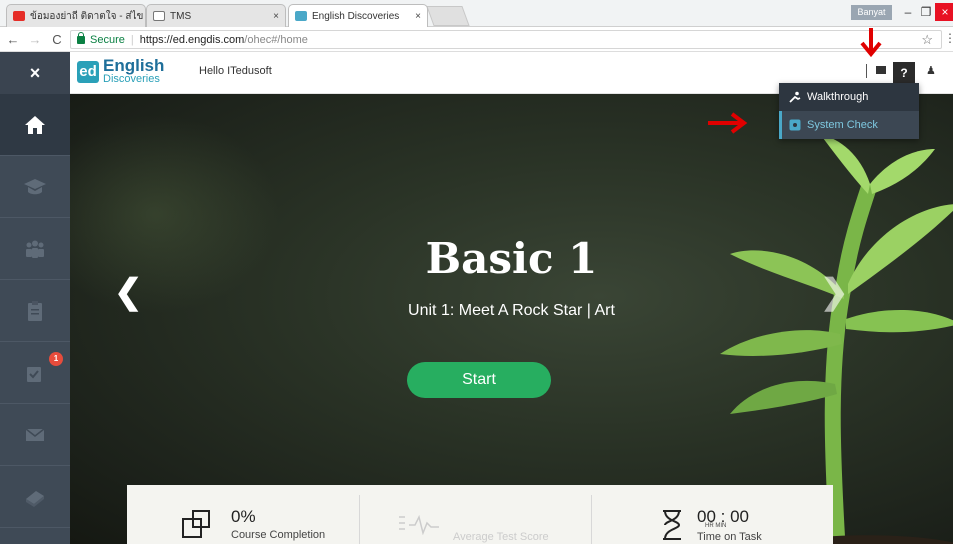 The width and height of the screenshot is (953, 544). I want to click on sidebar-item-tests, so click(35, 311).